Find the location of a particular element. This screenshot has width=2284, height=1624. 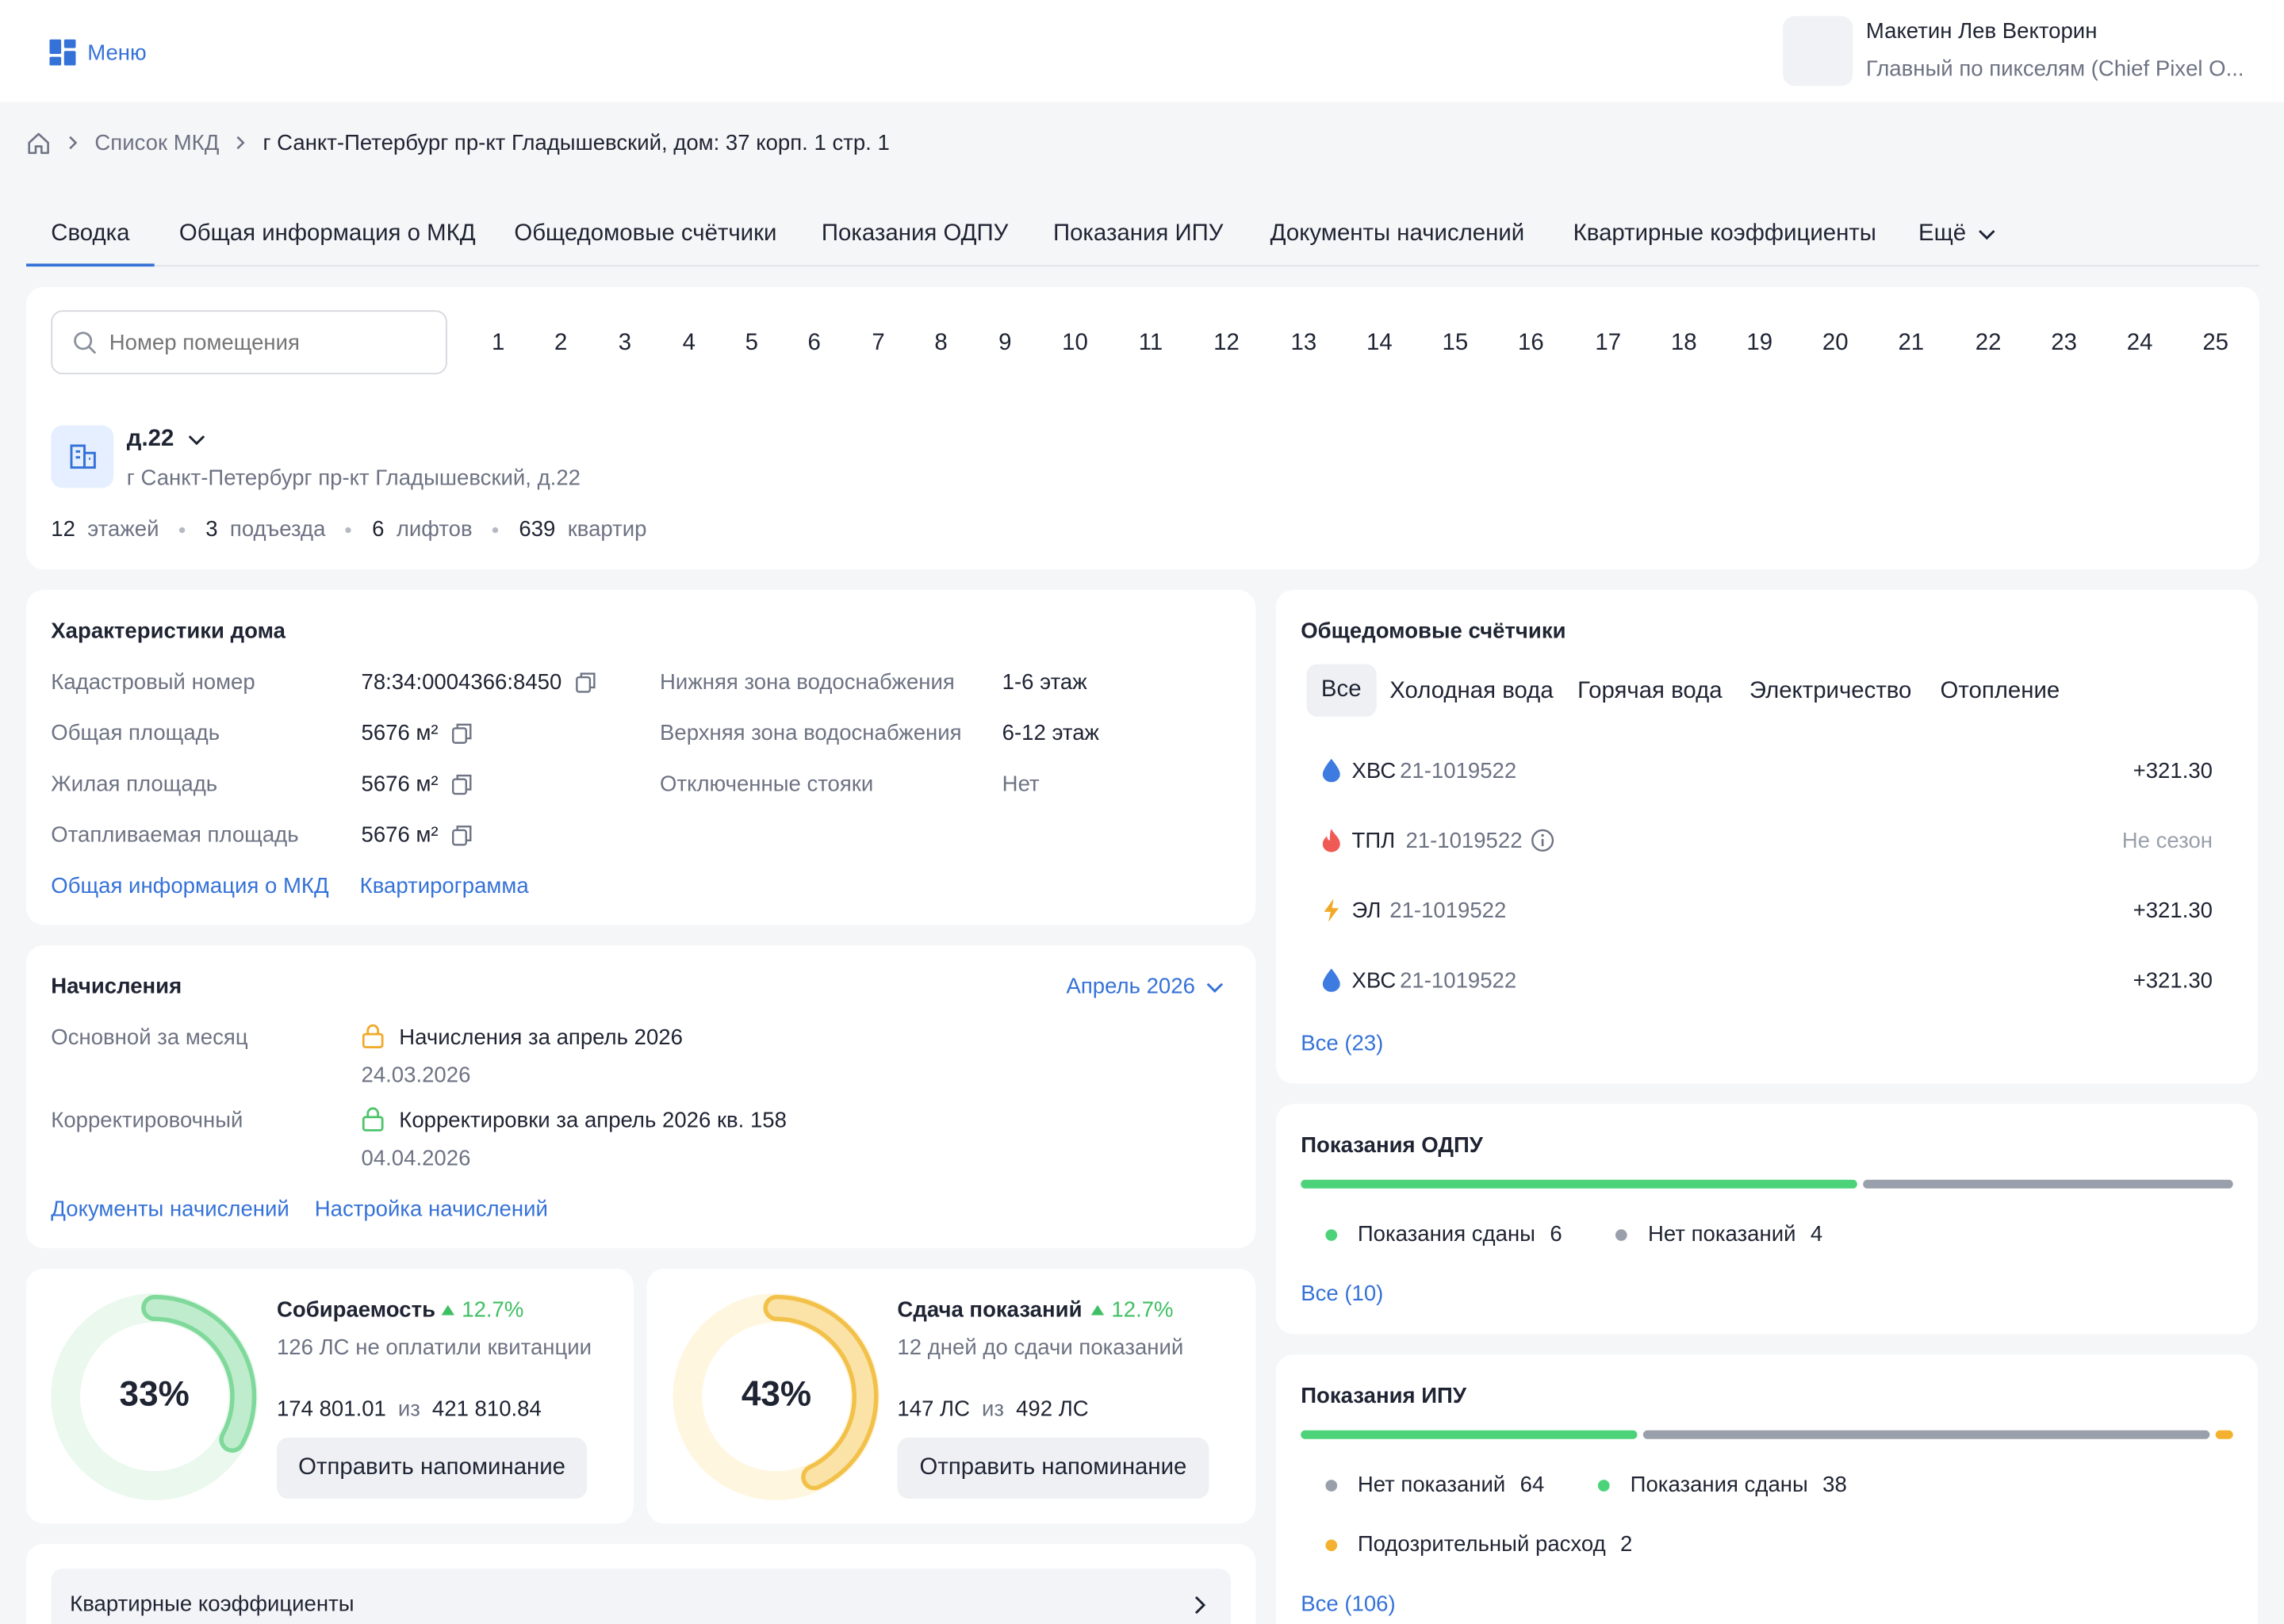

page-number: 17 is located at coordinates (1608, 344).